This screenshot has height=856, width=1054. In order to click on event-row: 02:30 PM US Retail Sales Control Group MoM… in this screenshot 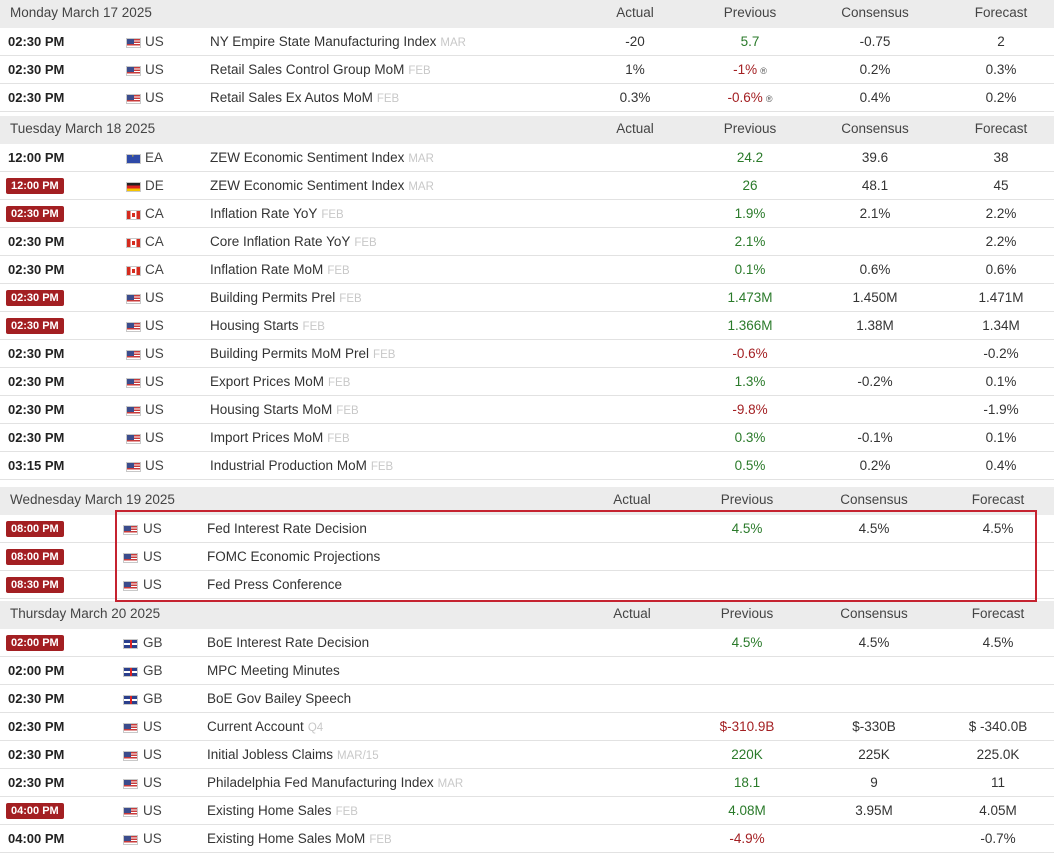, I will do `click(527, 70)`.